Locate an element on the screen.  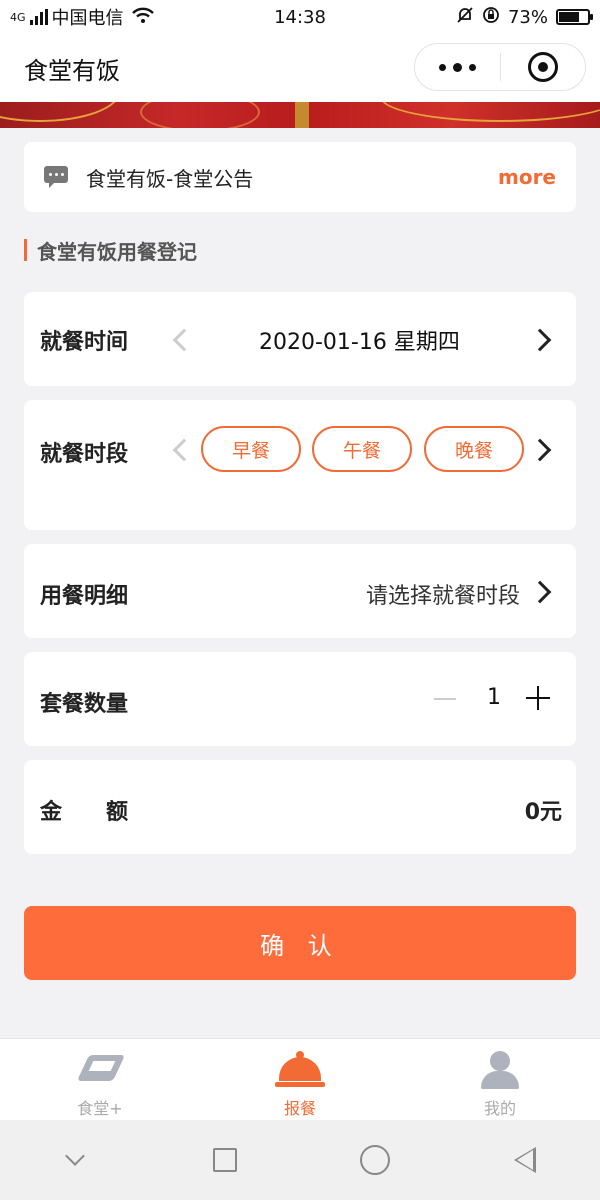
tab-label: 食堂+ is located at coordinates (100, 1108).